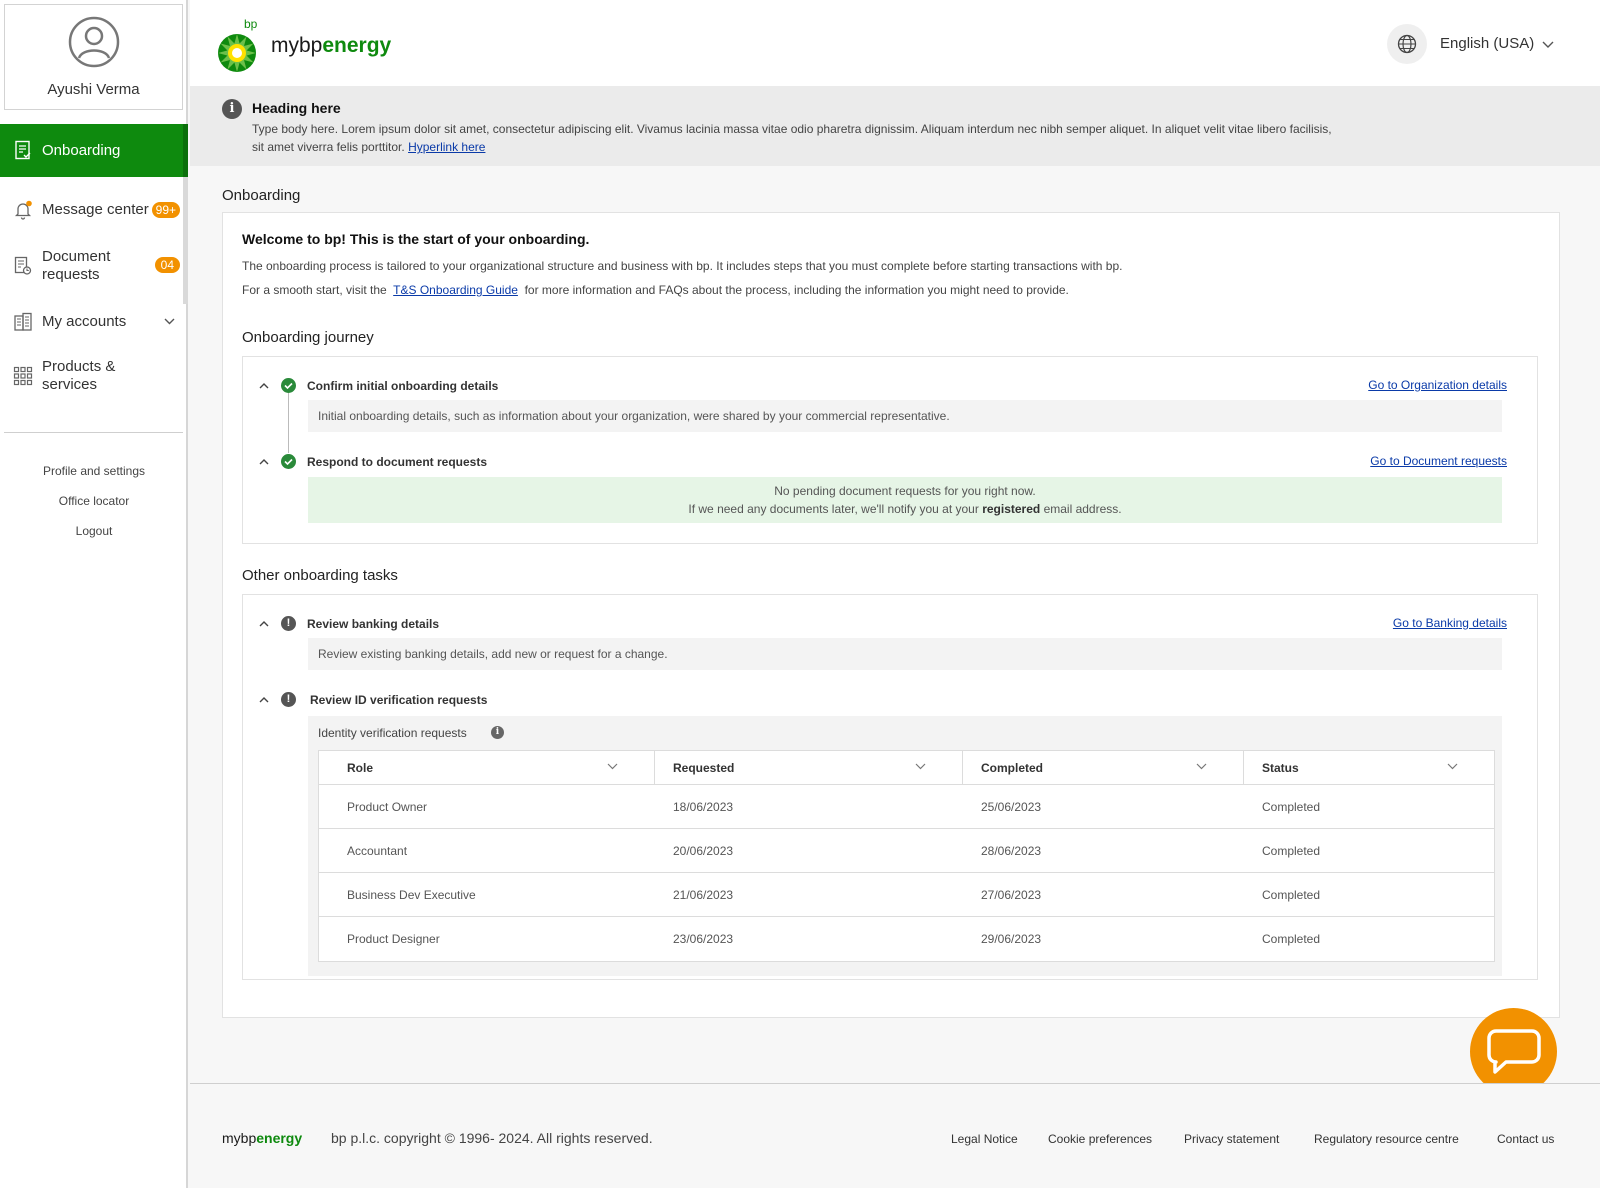 The width and height of the screenshot is (1600, 1188). I want to click on onboarding-icon, so click(23, 150).